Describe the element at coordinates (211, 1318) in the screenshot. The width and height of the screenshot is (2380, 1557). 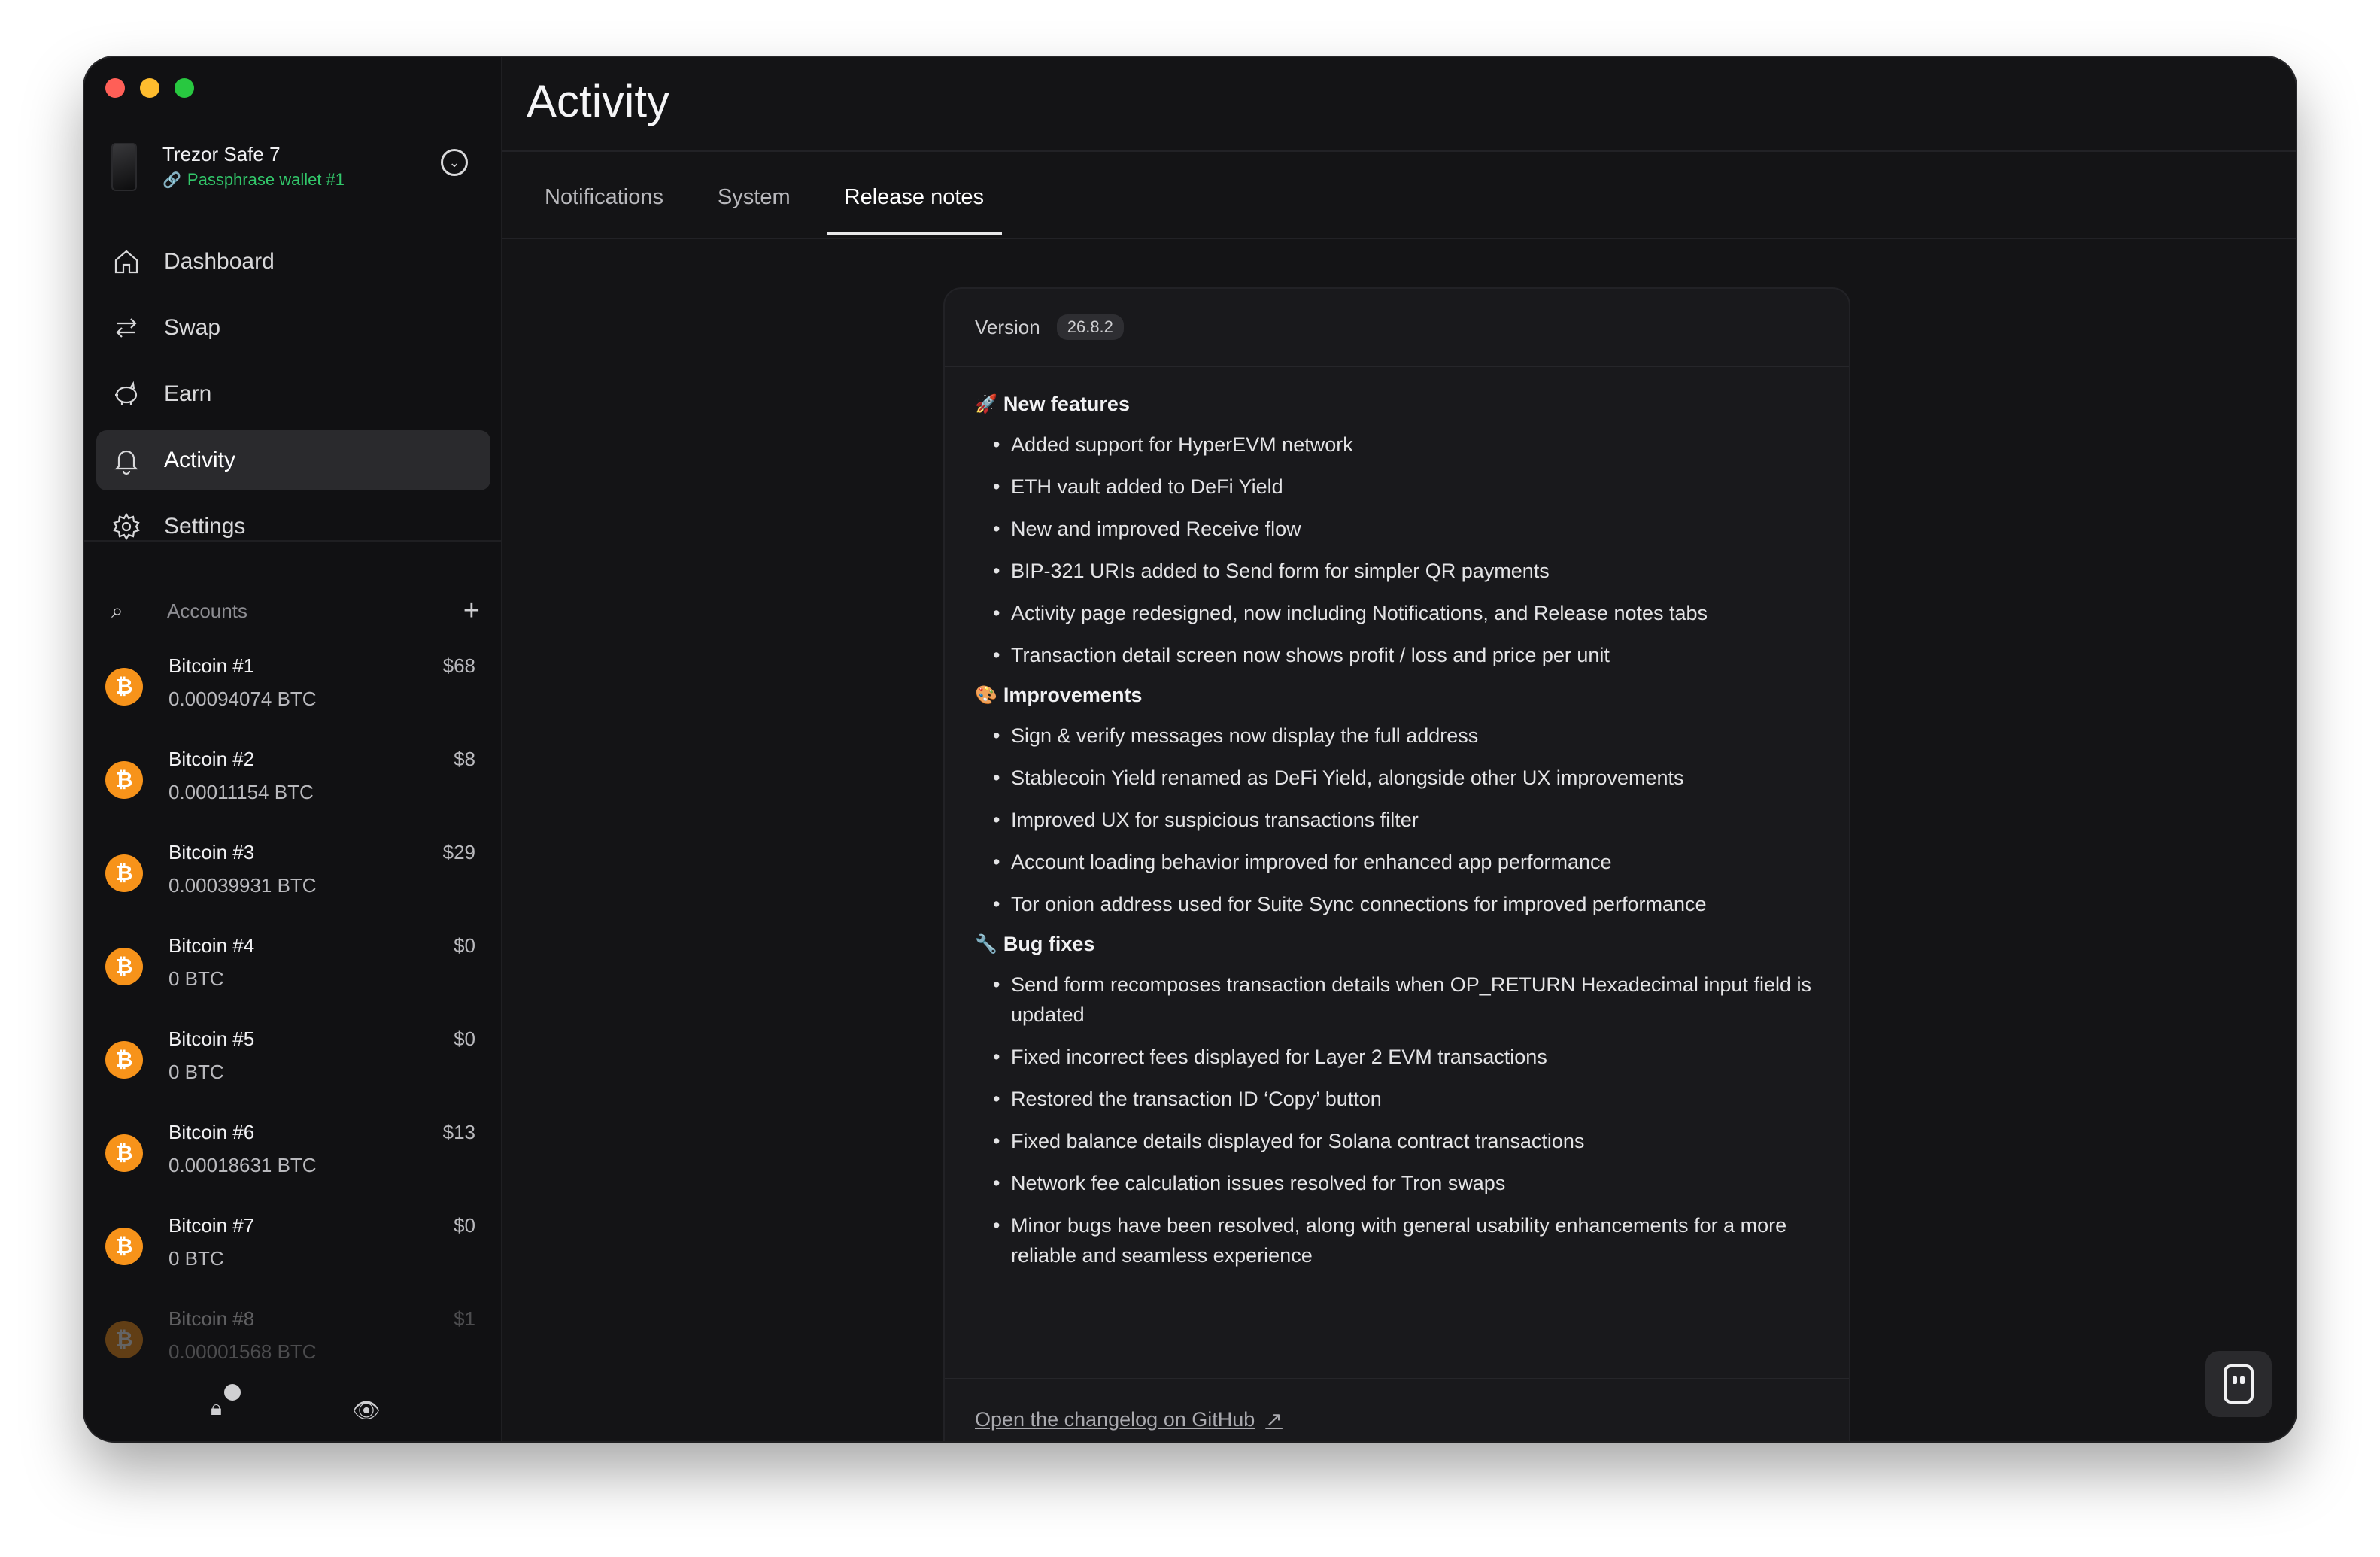
I see `account-name: Bitcoin #8` at that location.